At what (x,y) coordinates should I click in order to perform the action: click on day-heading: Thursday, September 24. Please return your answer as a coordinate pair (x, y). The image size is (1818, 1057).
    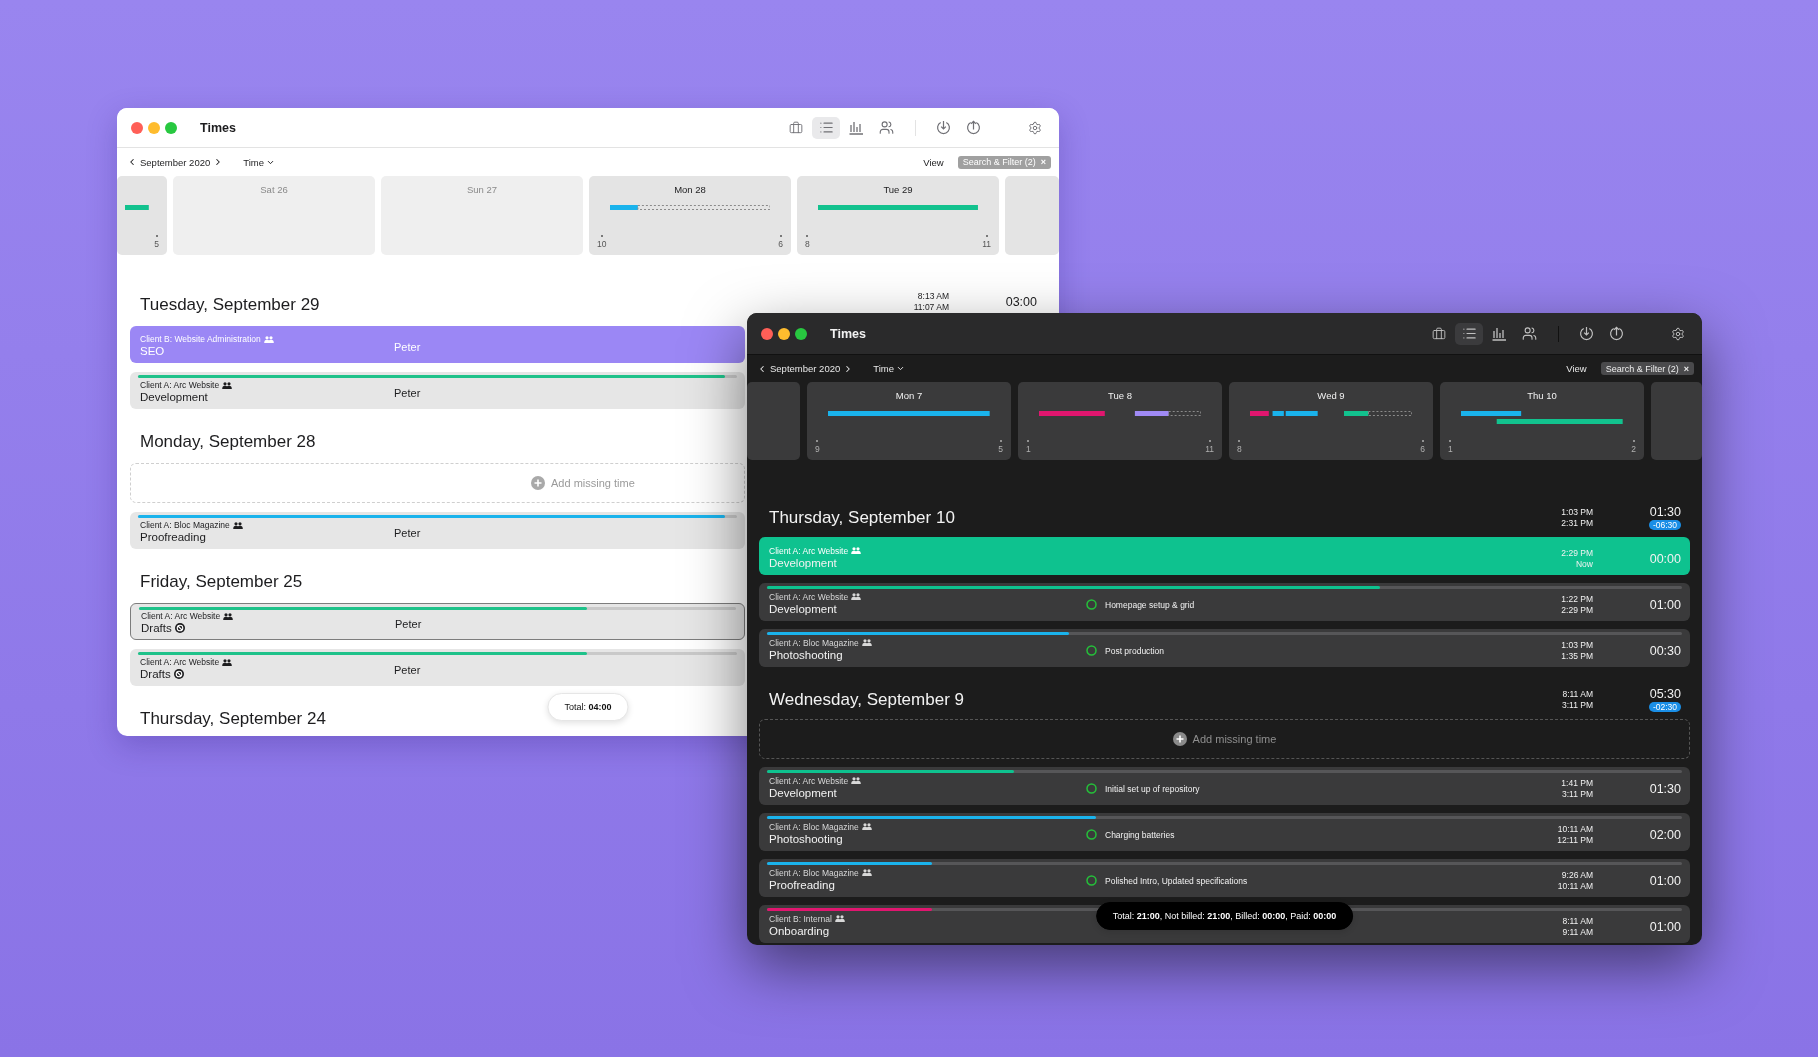
    Looking at the image, I should click on (233, 719).